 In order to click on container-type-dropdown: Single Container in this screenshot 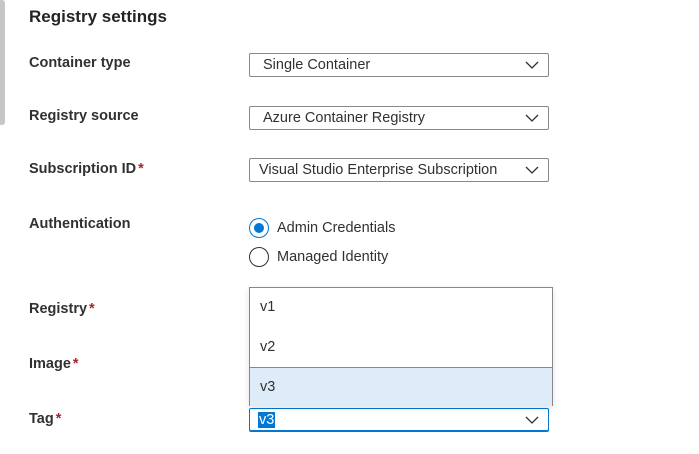, I will do `click(399, 65)`.